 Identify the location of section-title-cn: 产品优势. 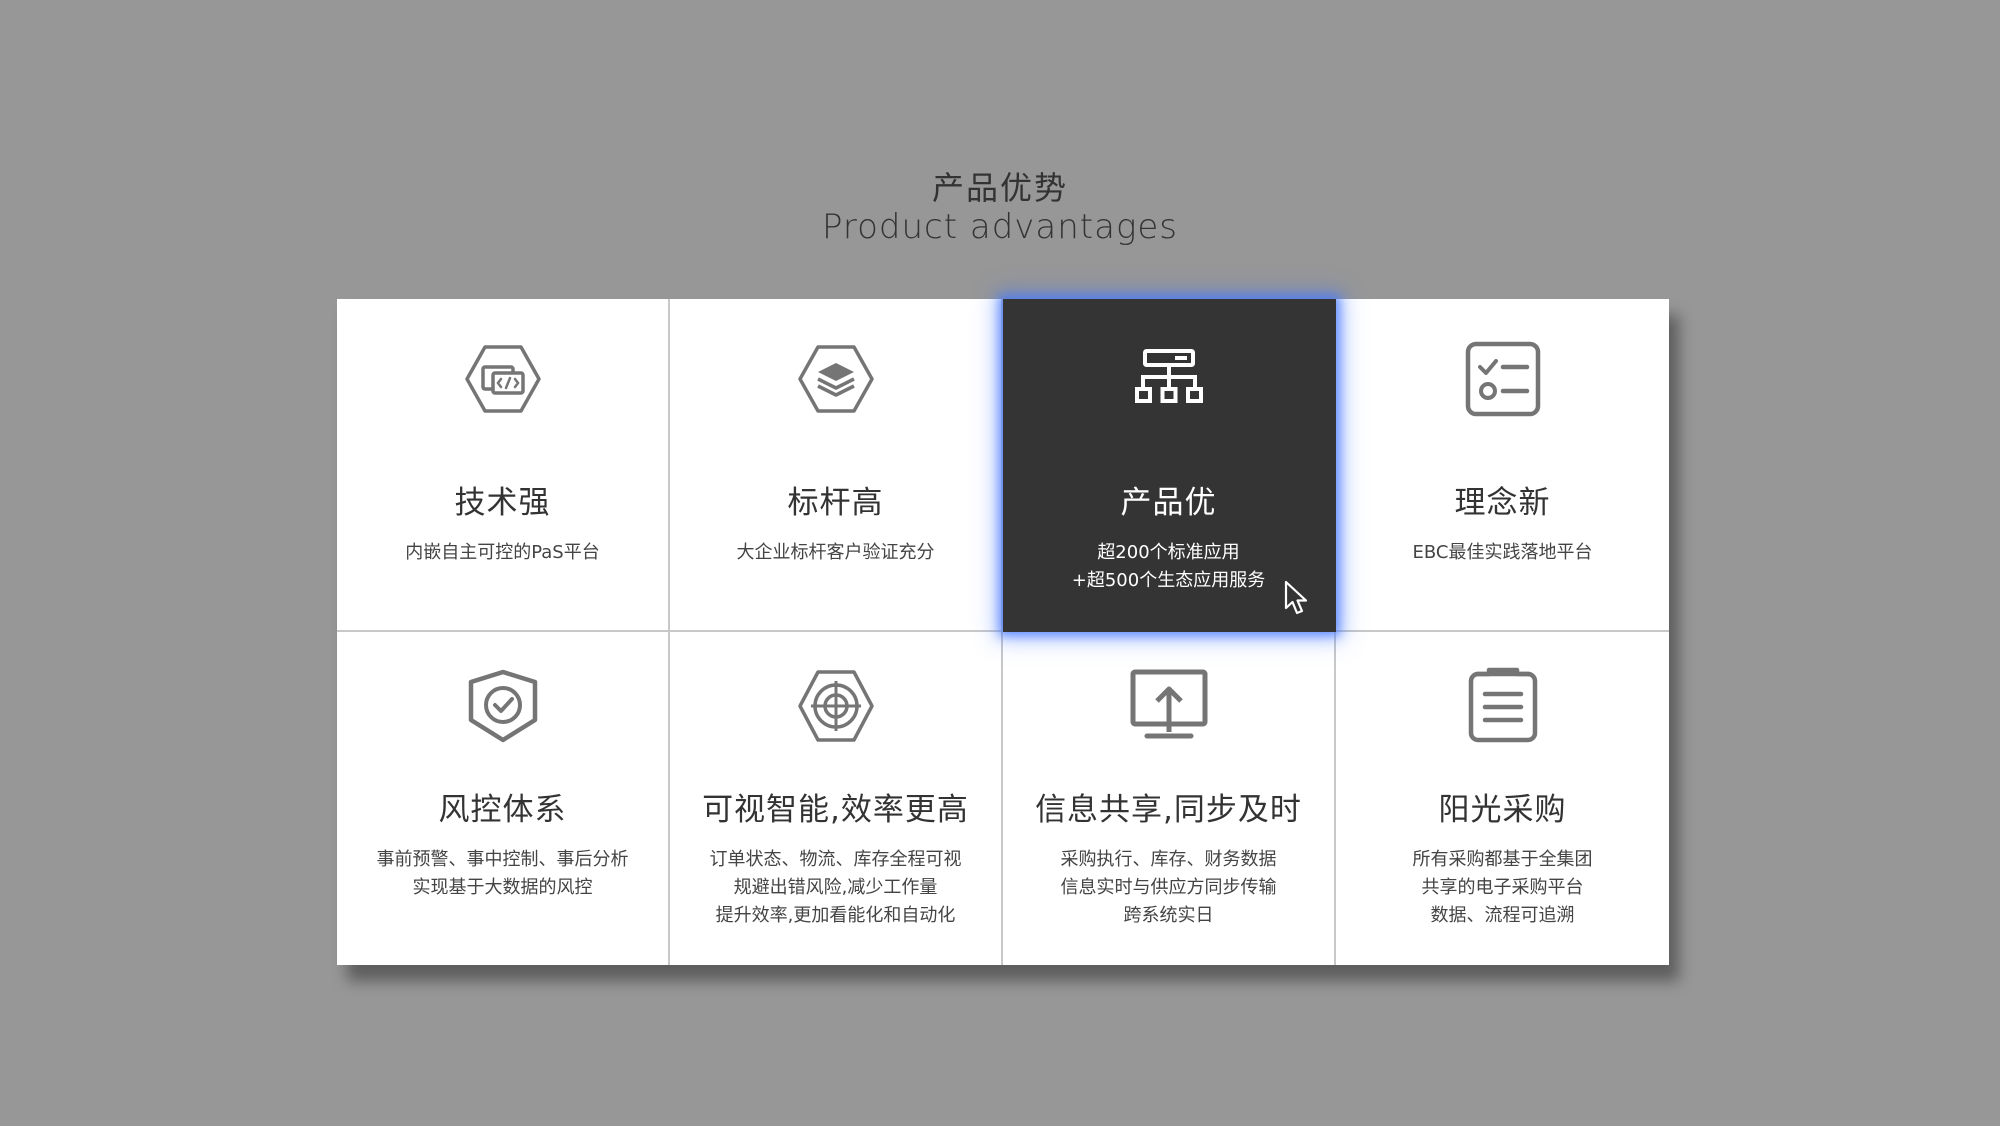
(999, 188).